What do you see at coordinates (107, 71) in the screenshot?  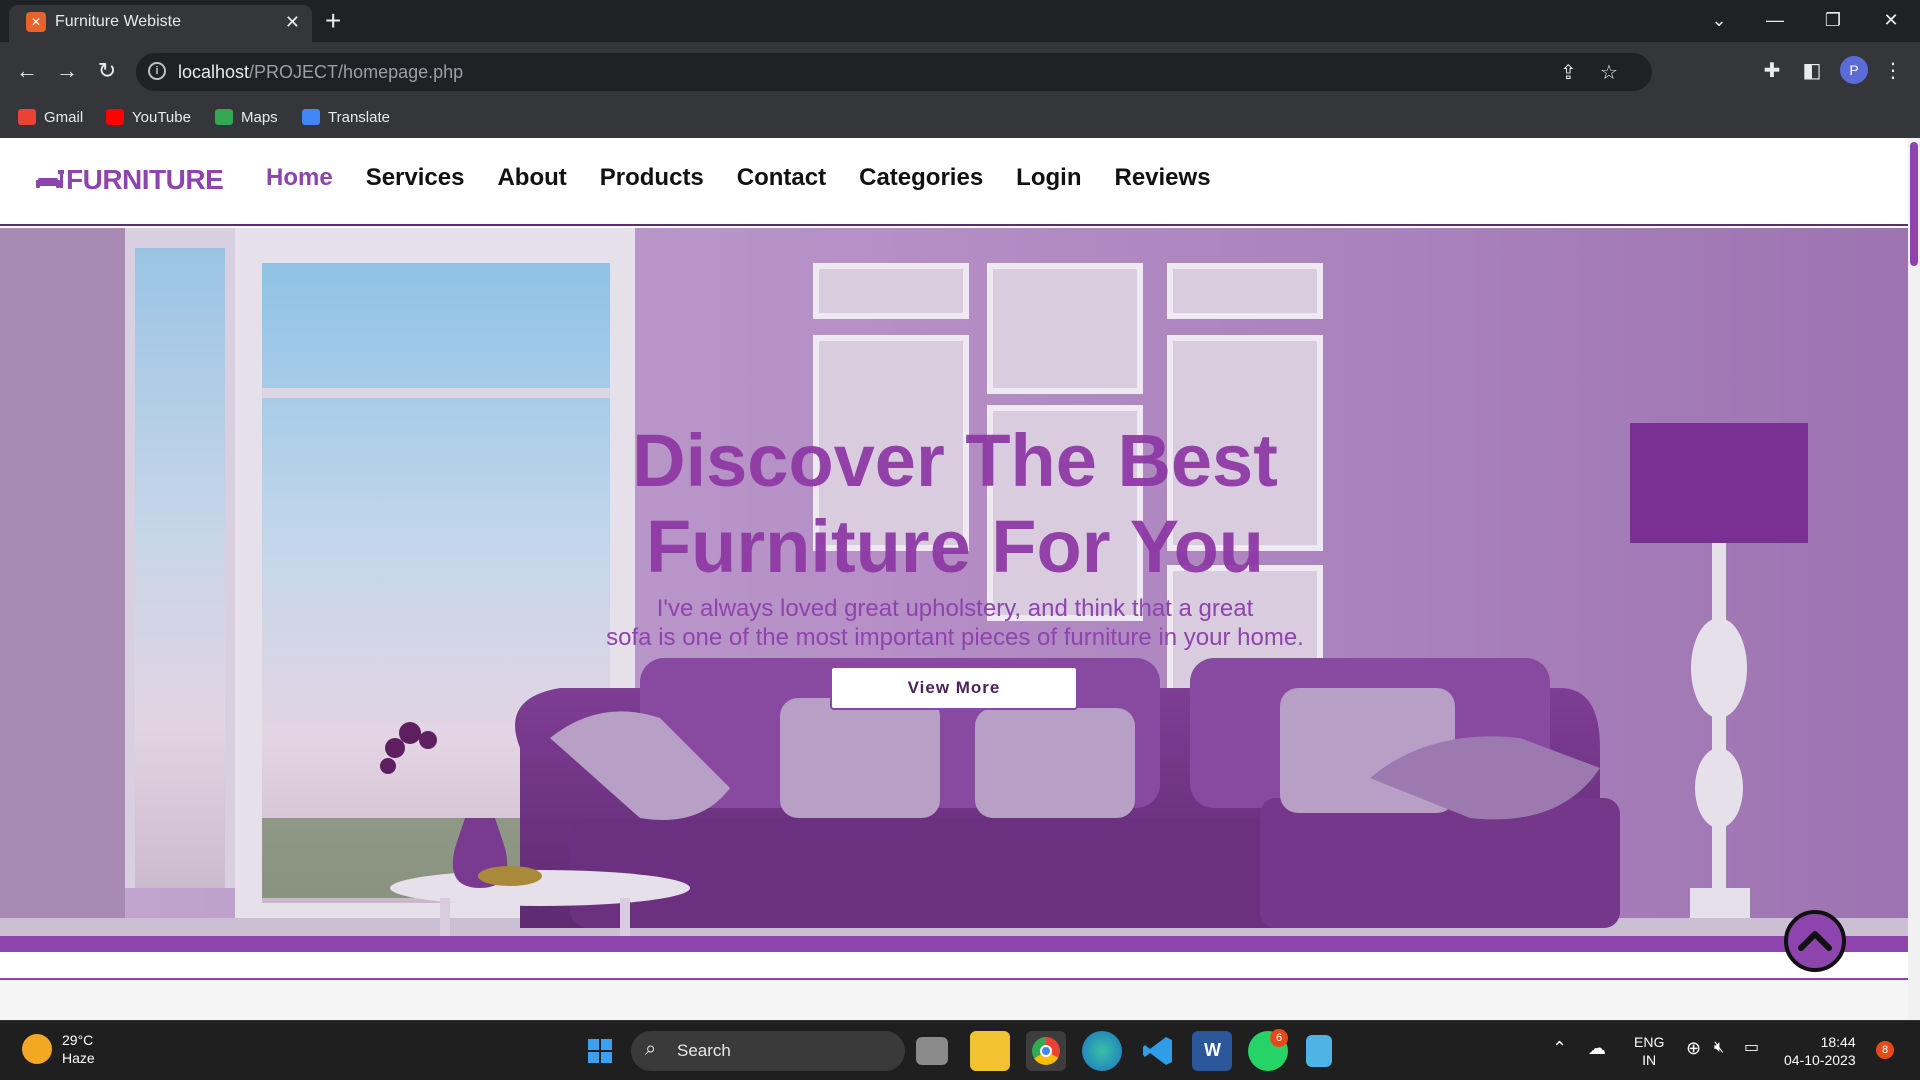 I see `reload-icon: ↻` at bounding box center [107, 71].